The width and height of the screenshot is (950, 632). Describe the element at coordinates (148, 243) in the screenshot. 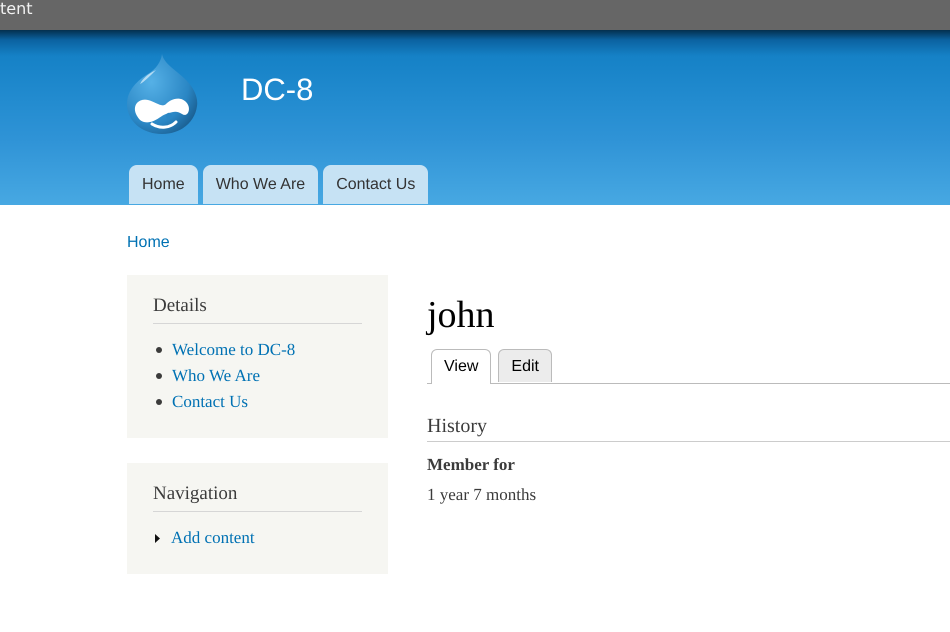

I see `breadcrumb-link: Home` at that location.